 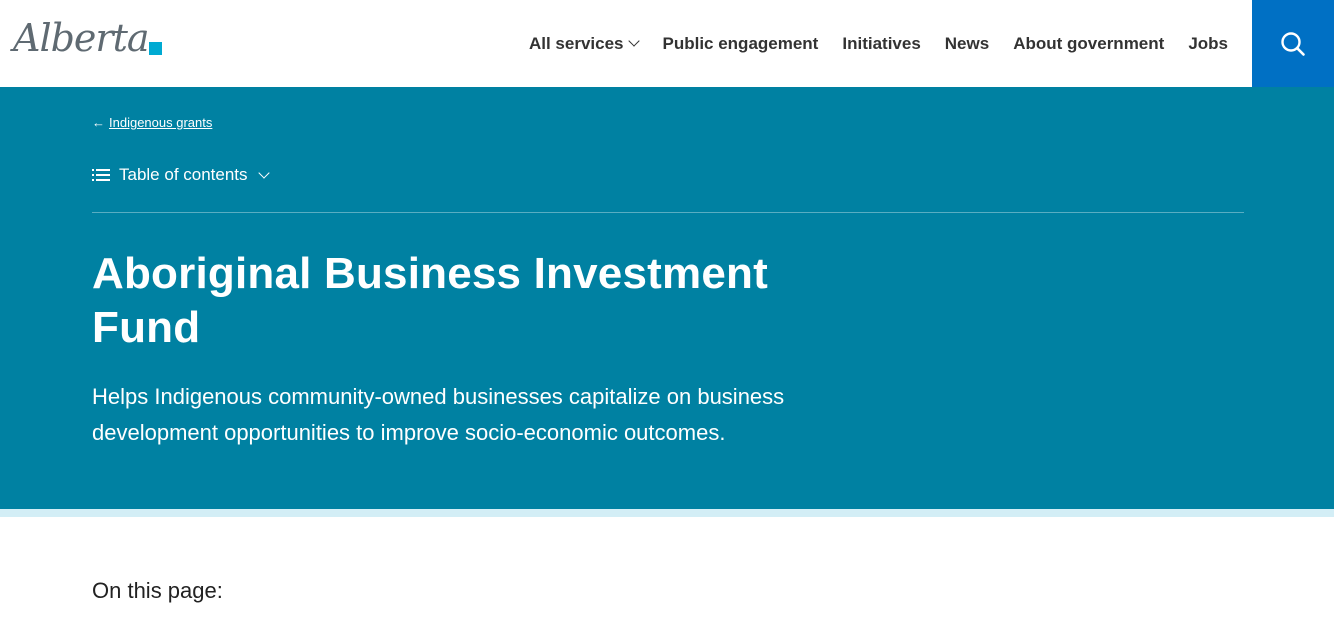 I want to click on nav-about-government: About government, so click(x=1088, y=44).